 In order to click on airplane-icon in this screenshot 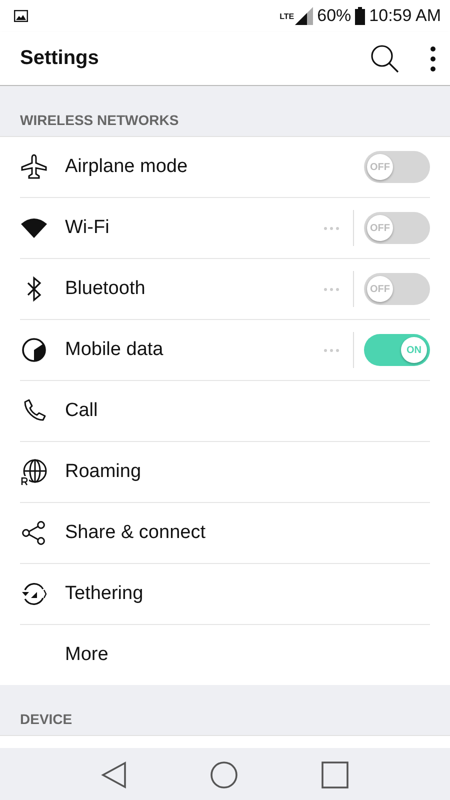, I will do `click(34, 167)`.